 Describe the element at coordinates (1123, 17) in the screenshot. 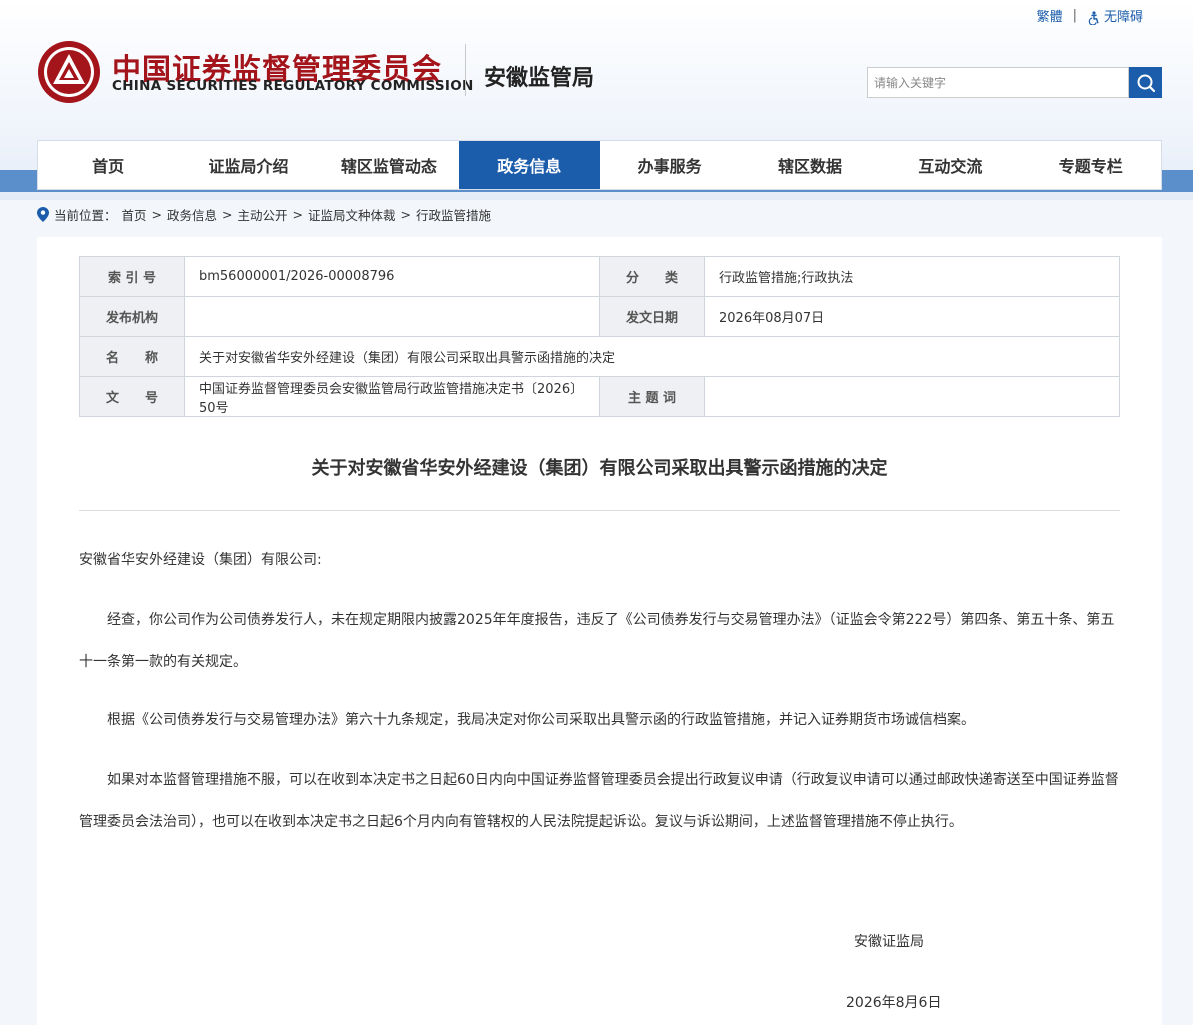

I see `accessibility-label: 无障碍` at that location.